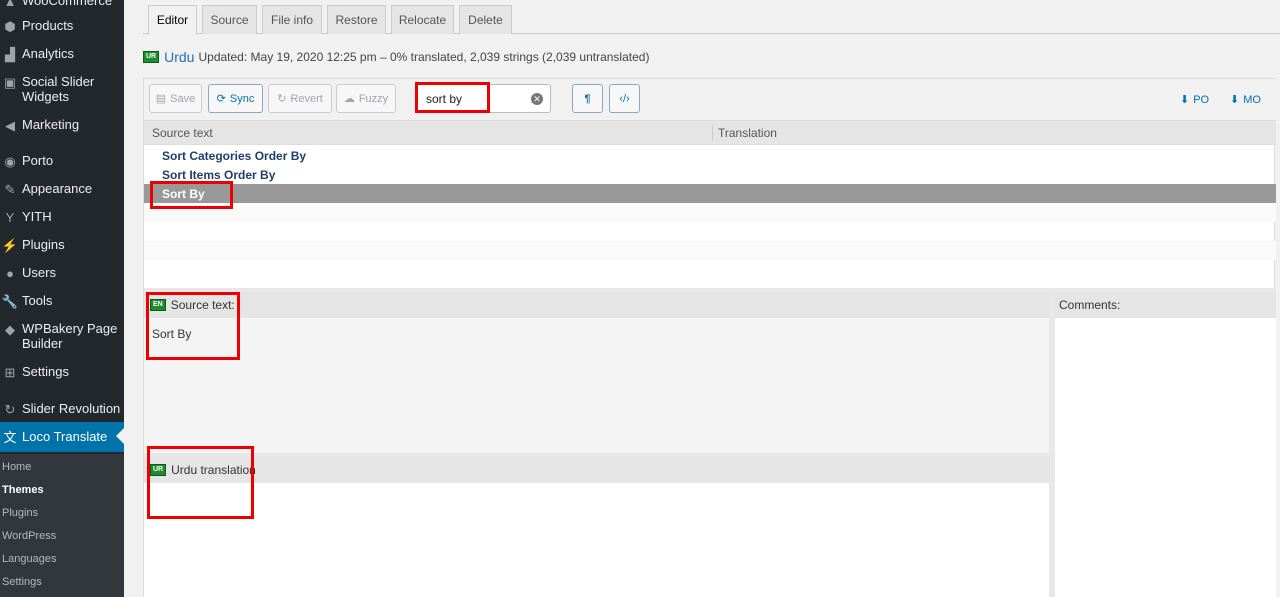 The height and width of the screenshot is (597, 1280). I want to click on yith-icon: Y, so click(10, 217).